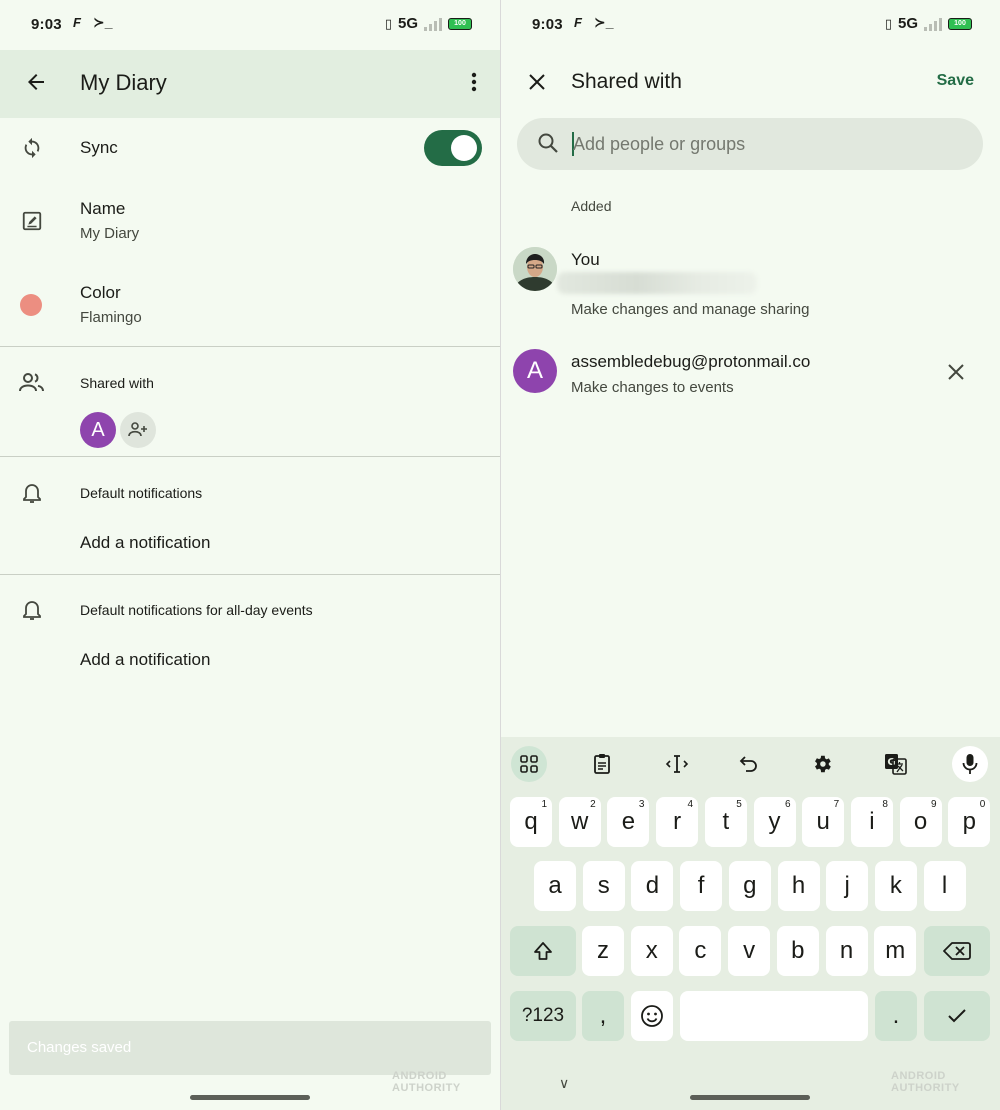 The image size is (1000, 1110). Describe the element at coordinates (537, 82) in the screenshot. I see `close-icon` at that location.